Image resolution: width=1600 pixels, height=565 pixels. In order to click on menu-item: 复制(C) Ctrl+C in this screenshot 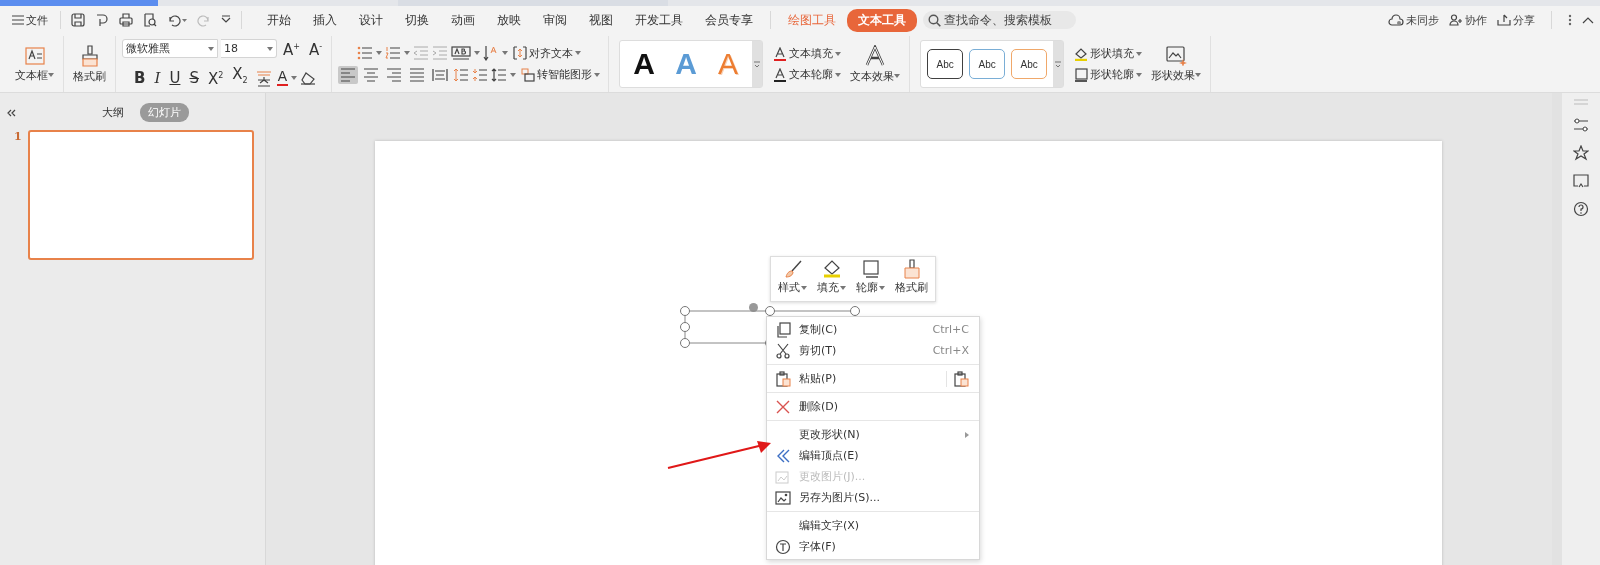, I will do `click(873, 329)`.